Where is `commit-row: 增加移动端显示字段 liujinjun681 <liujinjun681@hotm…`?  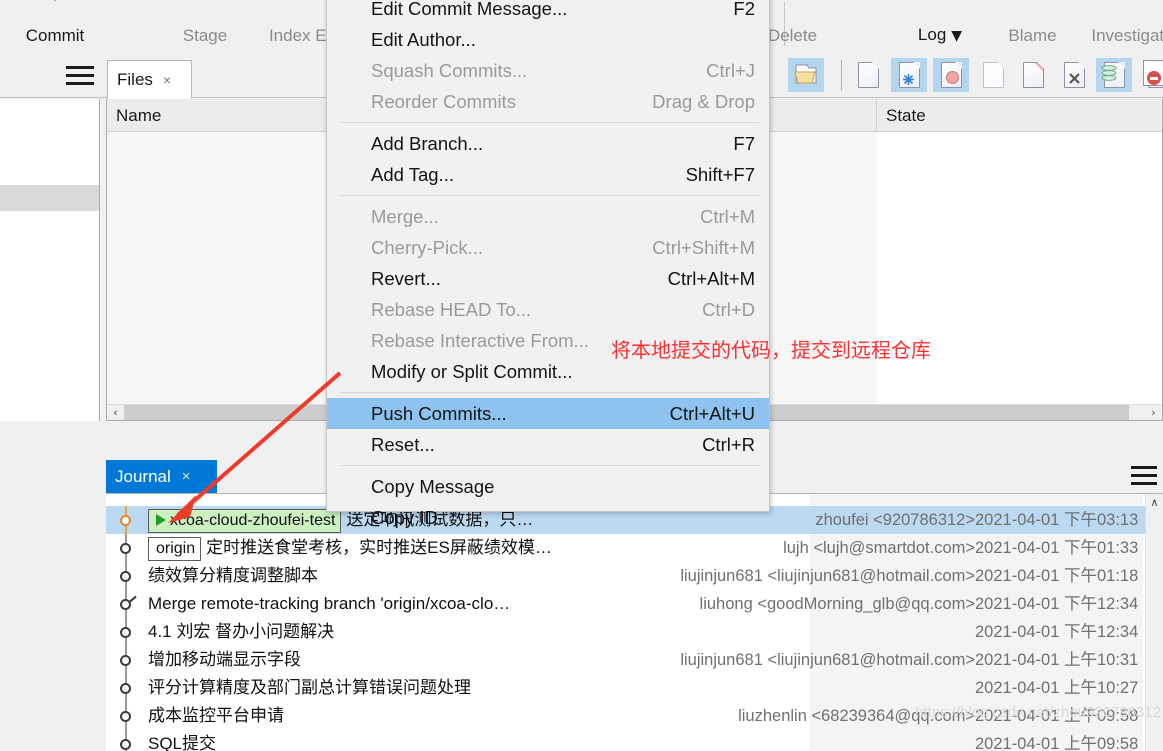 commit-row: 增加移动端显示字段 liujinjun681 <liujinjun681@hotm… is located at coordinates (634, 660).